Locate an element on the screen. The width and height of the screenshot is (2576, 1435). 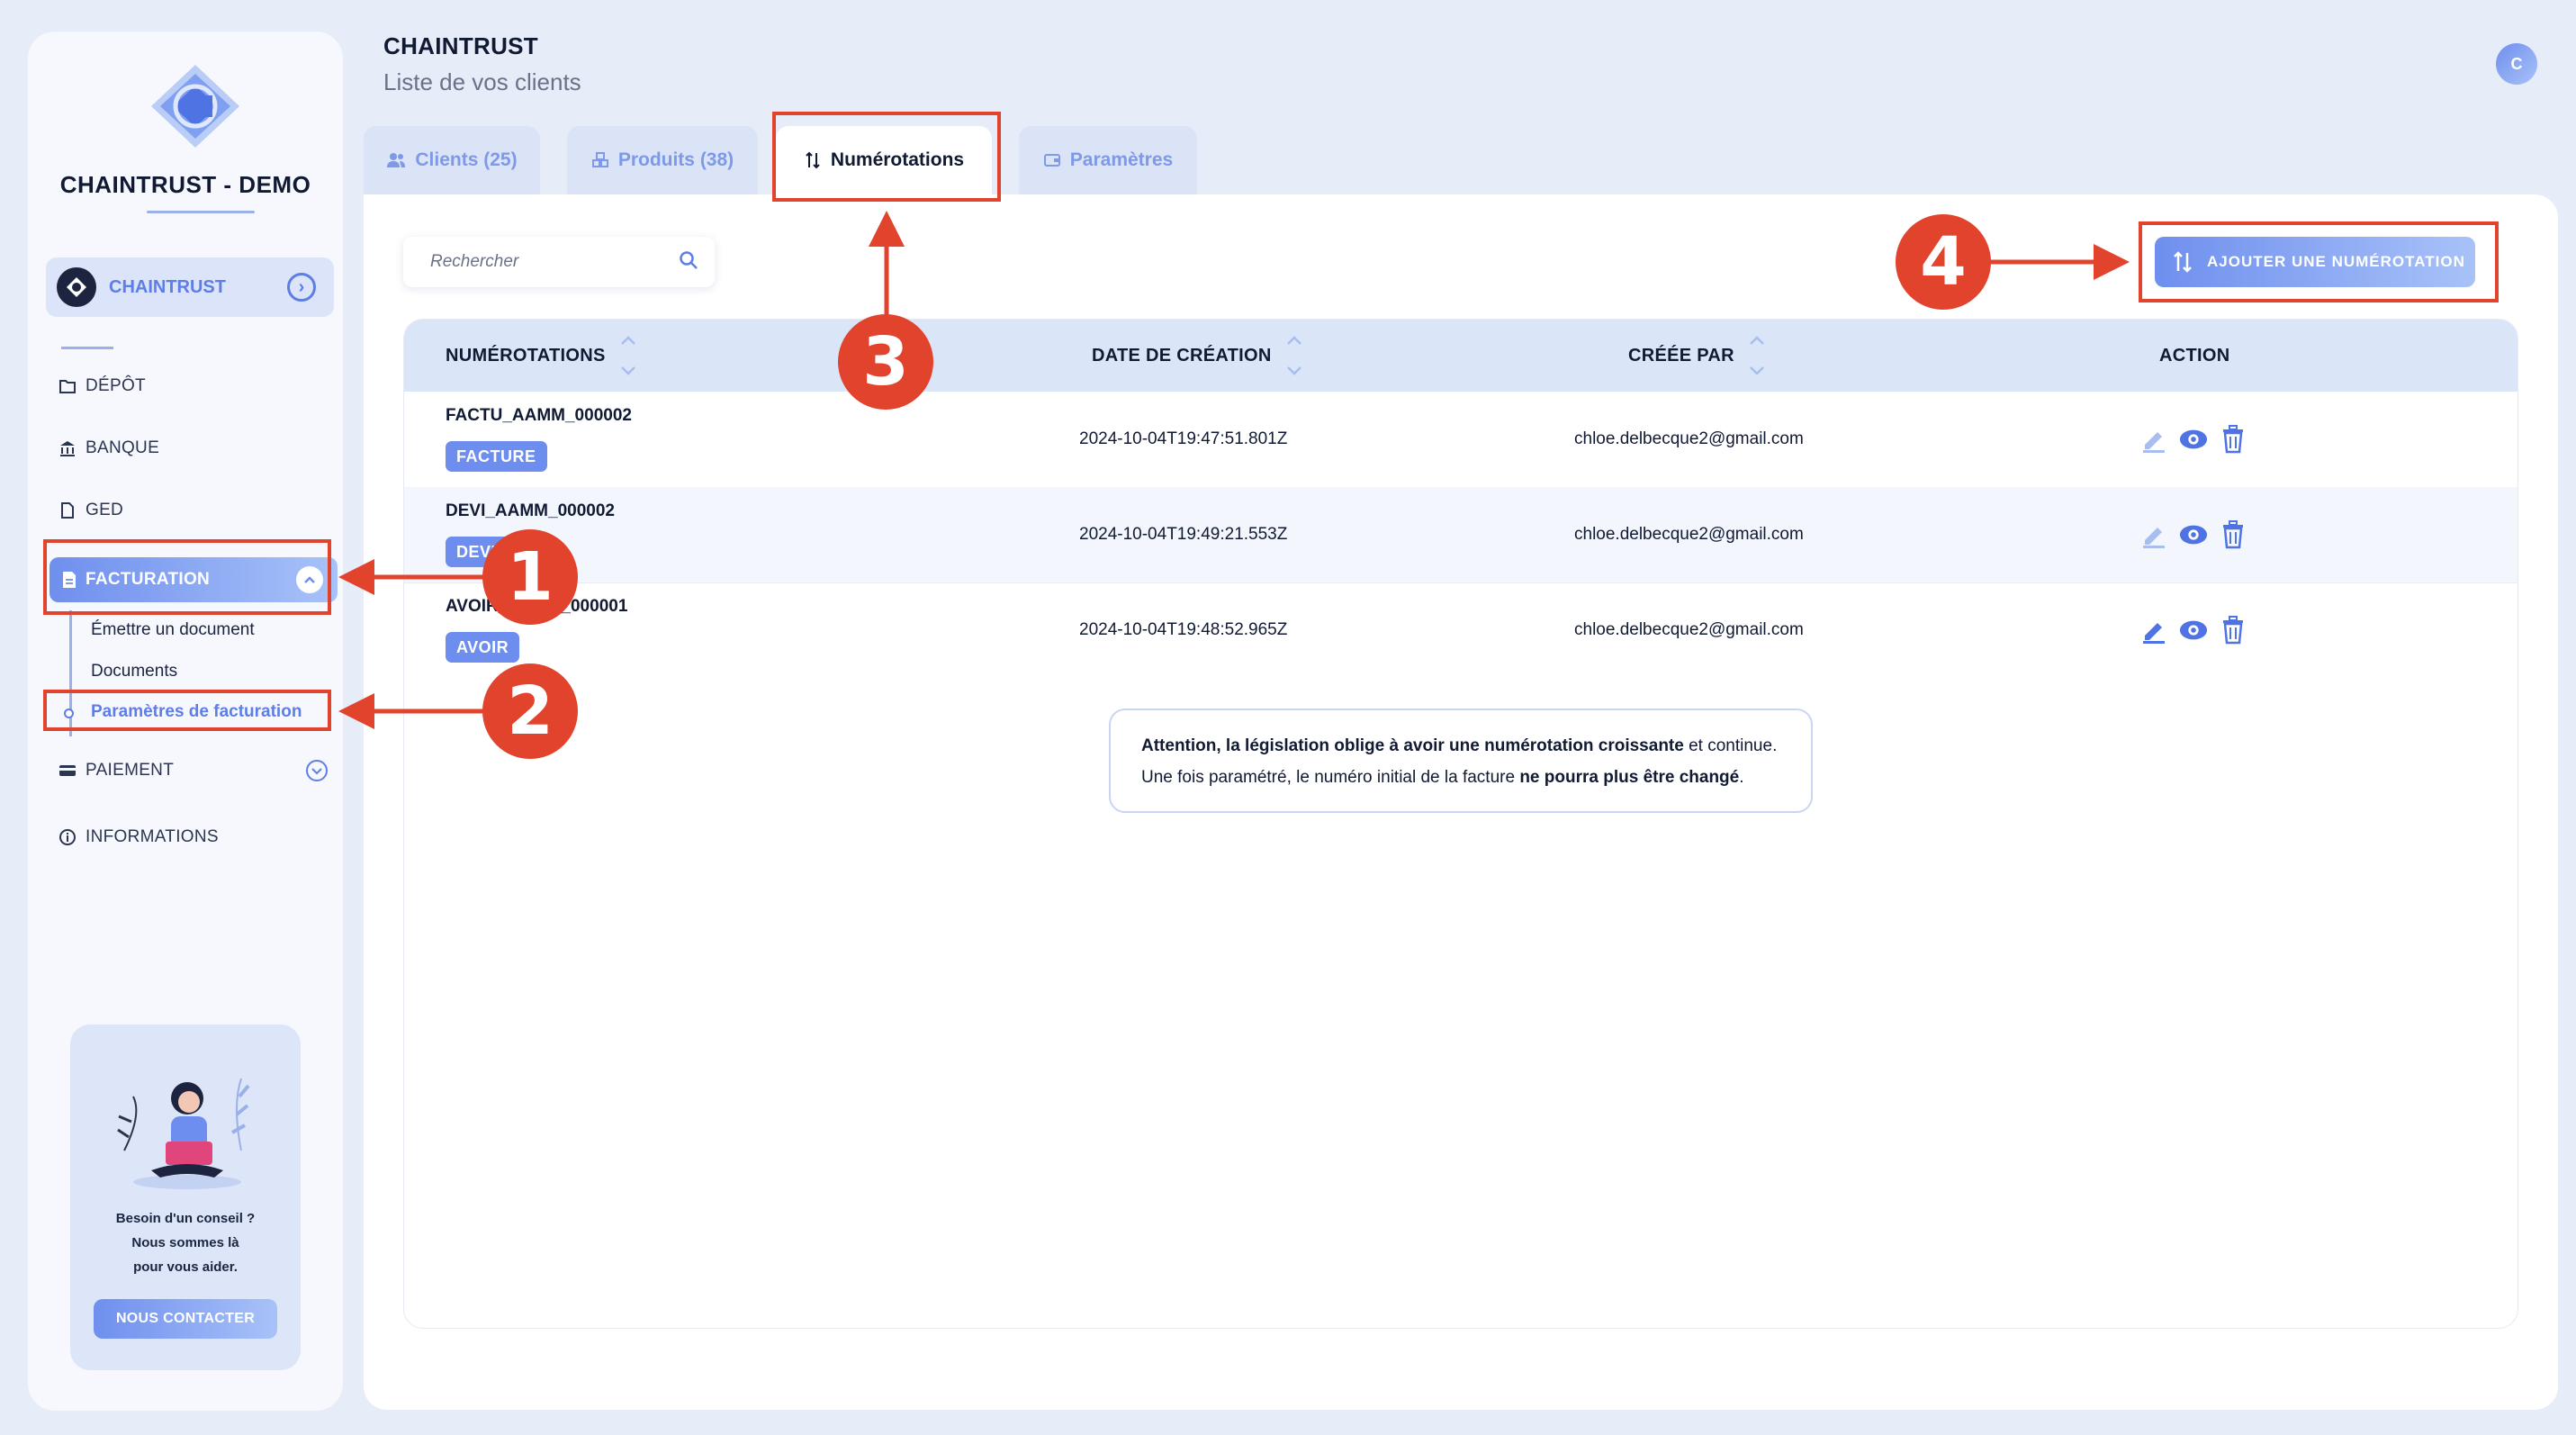
callout-3: 3 is located at coordinates (885, 362).